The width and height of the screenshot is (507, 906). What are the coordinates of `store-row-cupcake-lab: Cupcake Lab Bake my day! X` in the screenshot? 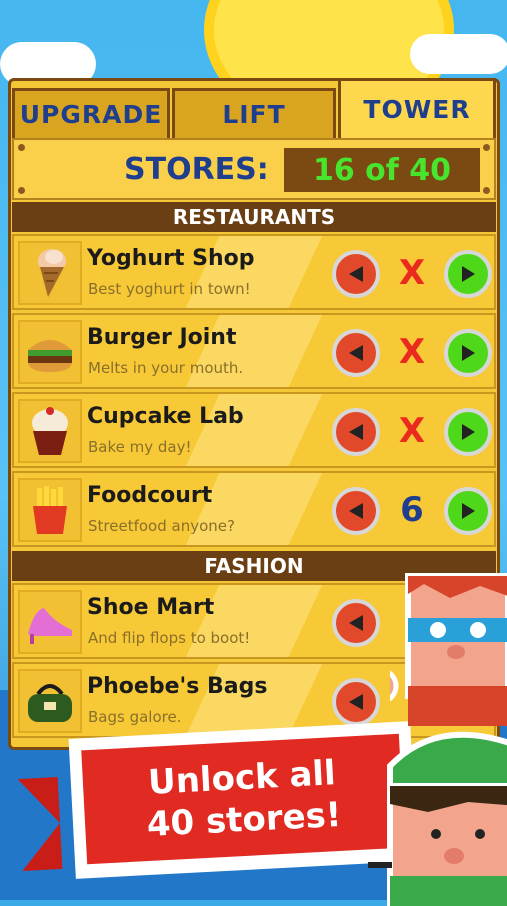 It's located at (254, 430).